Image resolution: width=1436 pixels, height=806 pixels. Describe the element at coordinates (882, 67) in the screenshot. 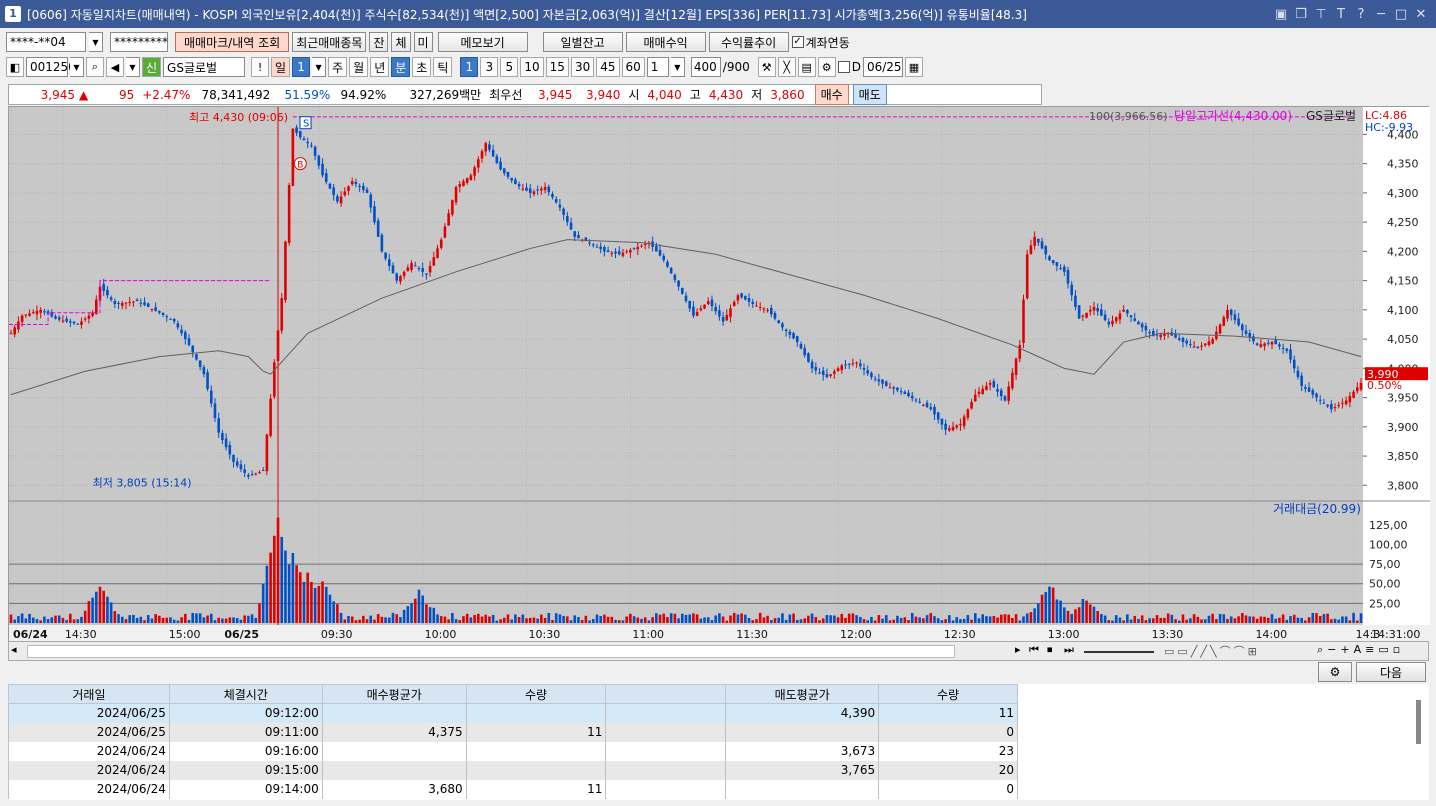

I see `date-field: 06/25` at that location.